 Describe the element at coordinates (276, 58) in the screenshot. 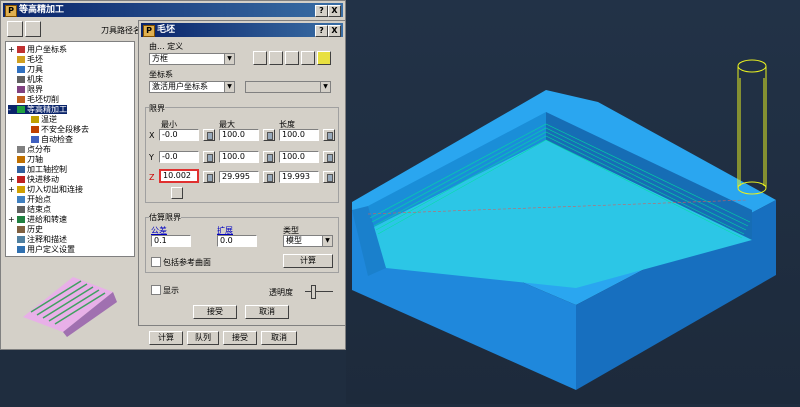

I see `save-icon` at that location.